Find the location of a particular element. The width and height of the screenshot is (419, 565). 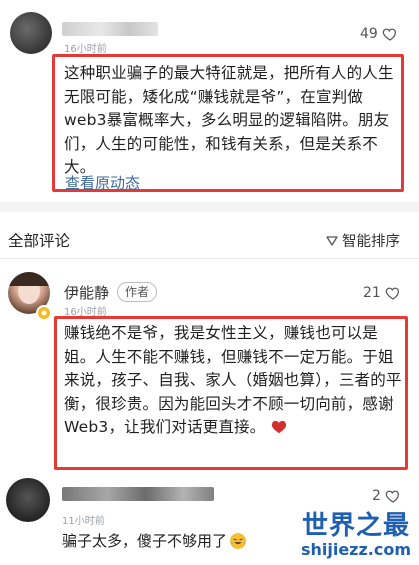

comment-text: 骗子太多，傻子不够用了 is located at coordinates (145, 541).